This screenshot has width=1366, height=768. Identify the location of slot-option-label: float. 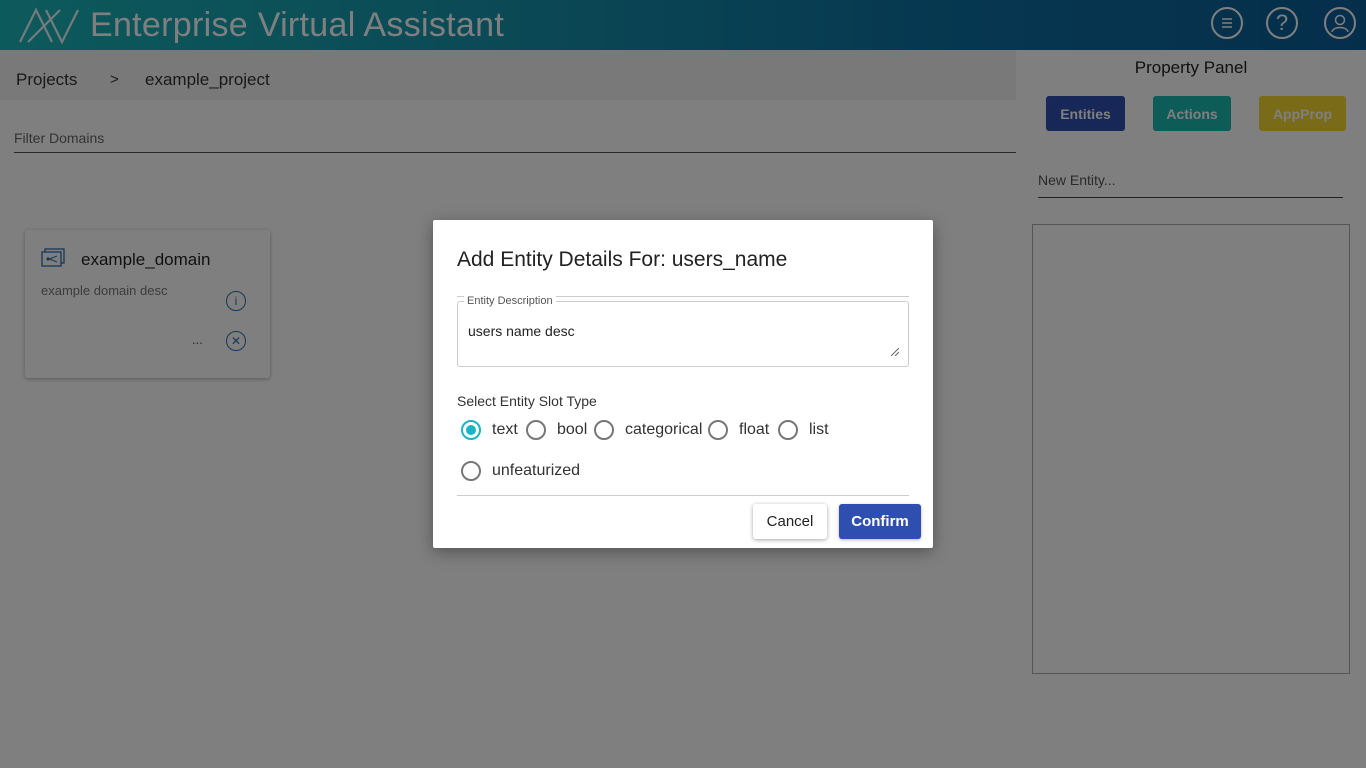
(754, 429).